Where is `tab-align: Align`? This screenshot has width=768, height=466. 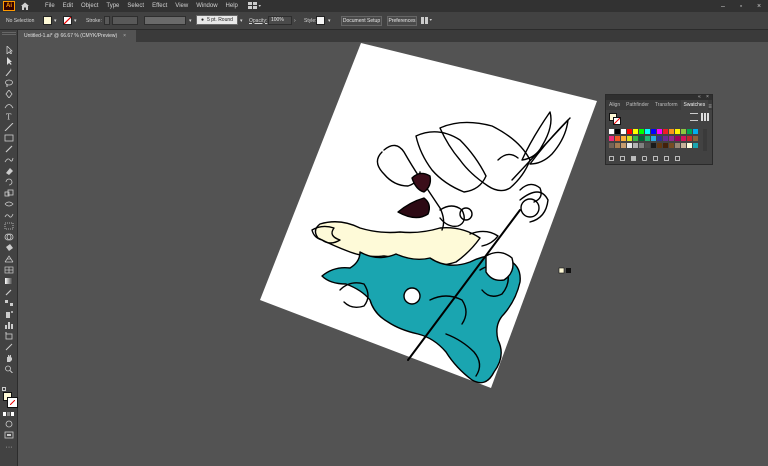 tab-align: Align is located at coordinates (614, 105).